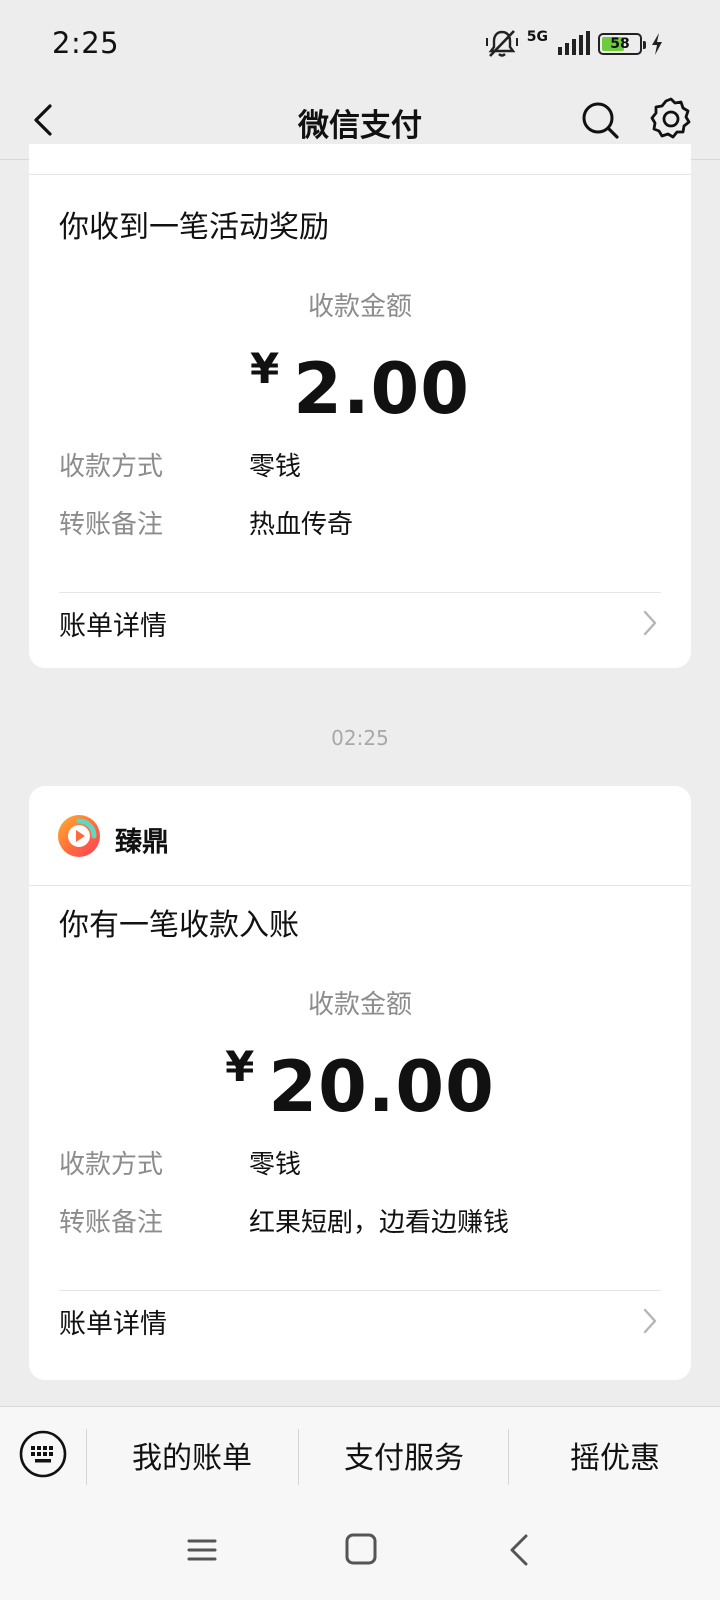 The image size is (720, 1600). I want to click on network-type: 5G, so click(537, 37).